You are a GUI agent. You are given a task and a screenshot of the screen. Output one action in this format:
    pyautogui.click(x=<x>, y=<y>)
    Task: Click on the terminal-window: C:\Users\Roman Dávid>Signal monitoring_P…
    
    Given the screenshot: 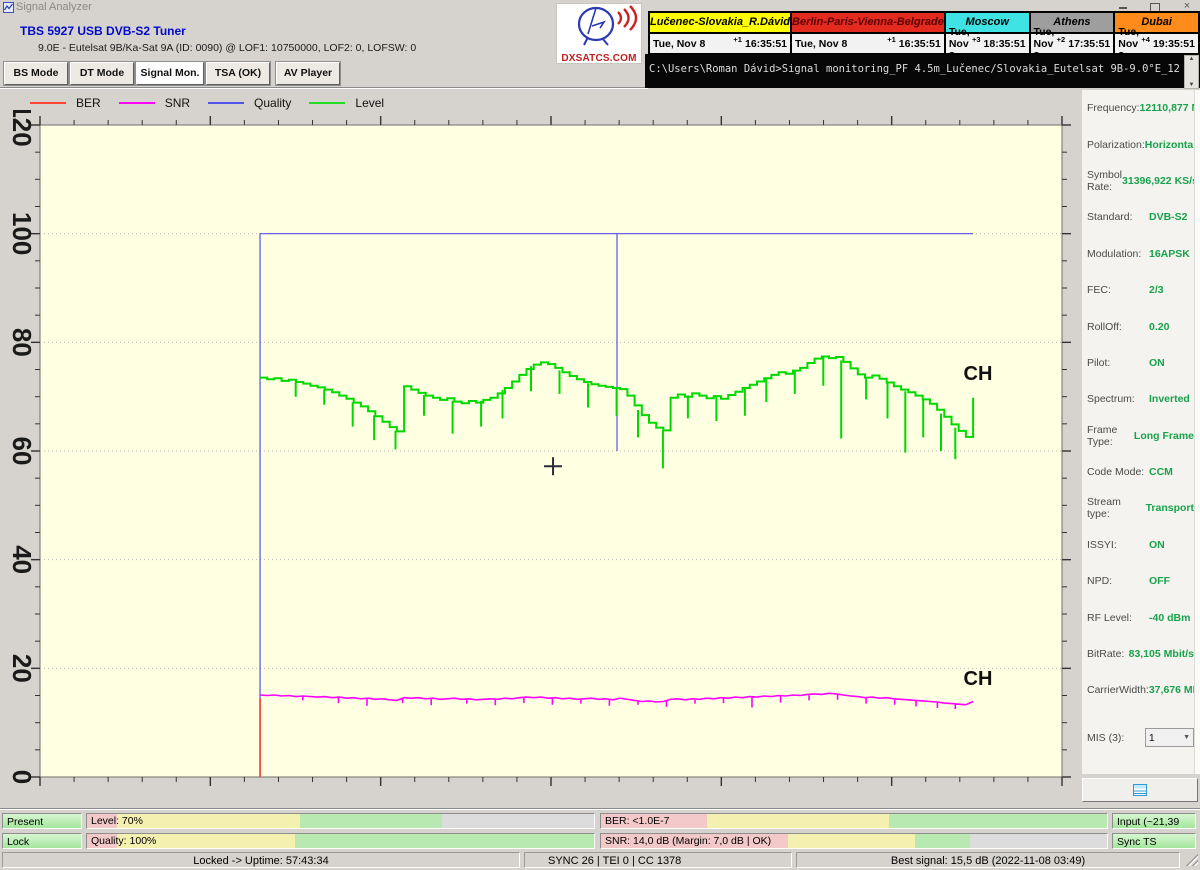 What is the action you would take?
    pyautogui.click(x=922, y=71)
    